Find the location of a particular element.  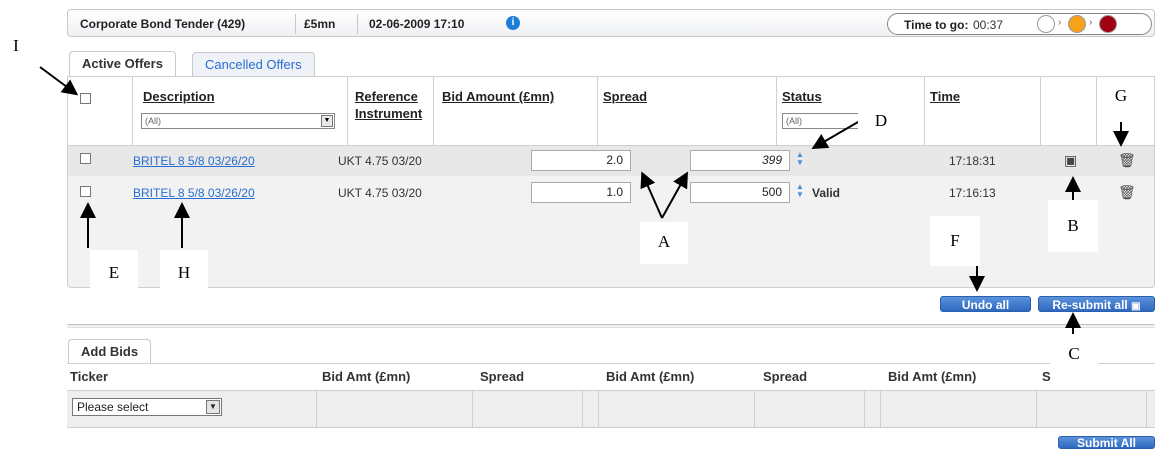

annotation-label-f: F is located at coordinates (955, 241).